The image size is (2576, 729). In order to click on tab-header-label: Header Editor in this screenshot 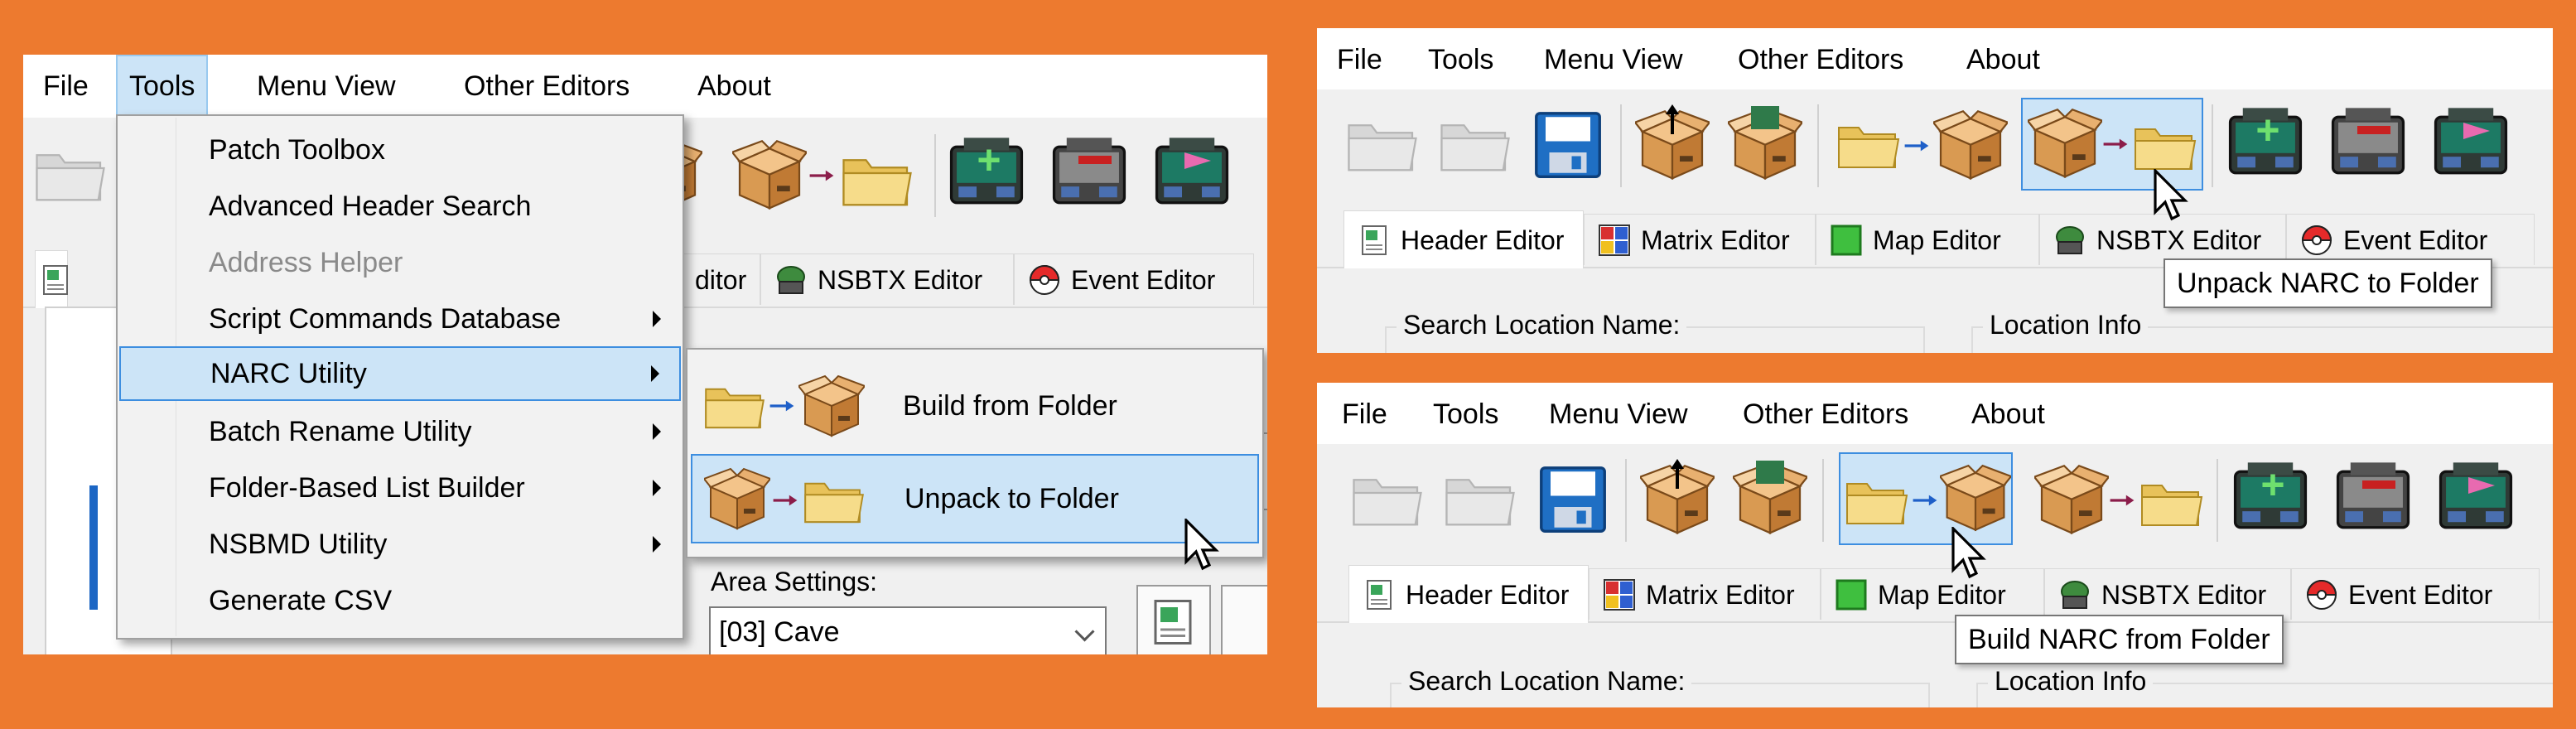, I will do `click(1488, 595)`.